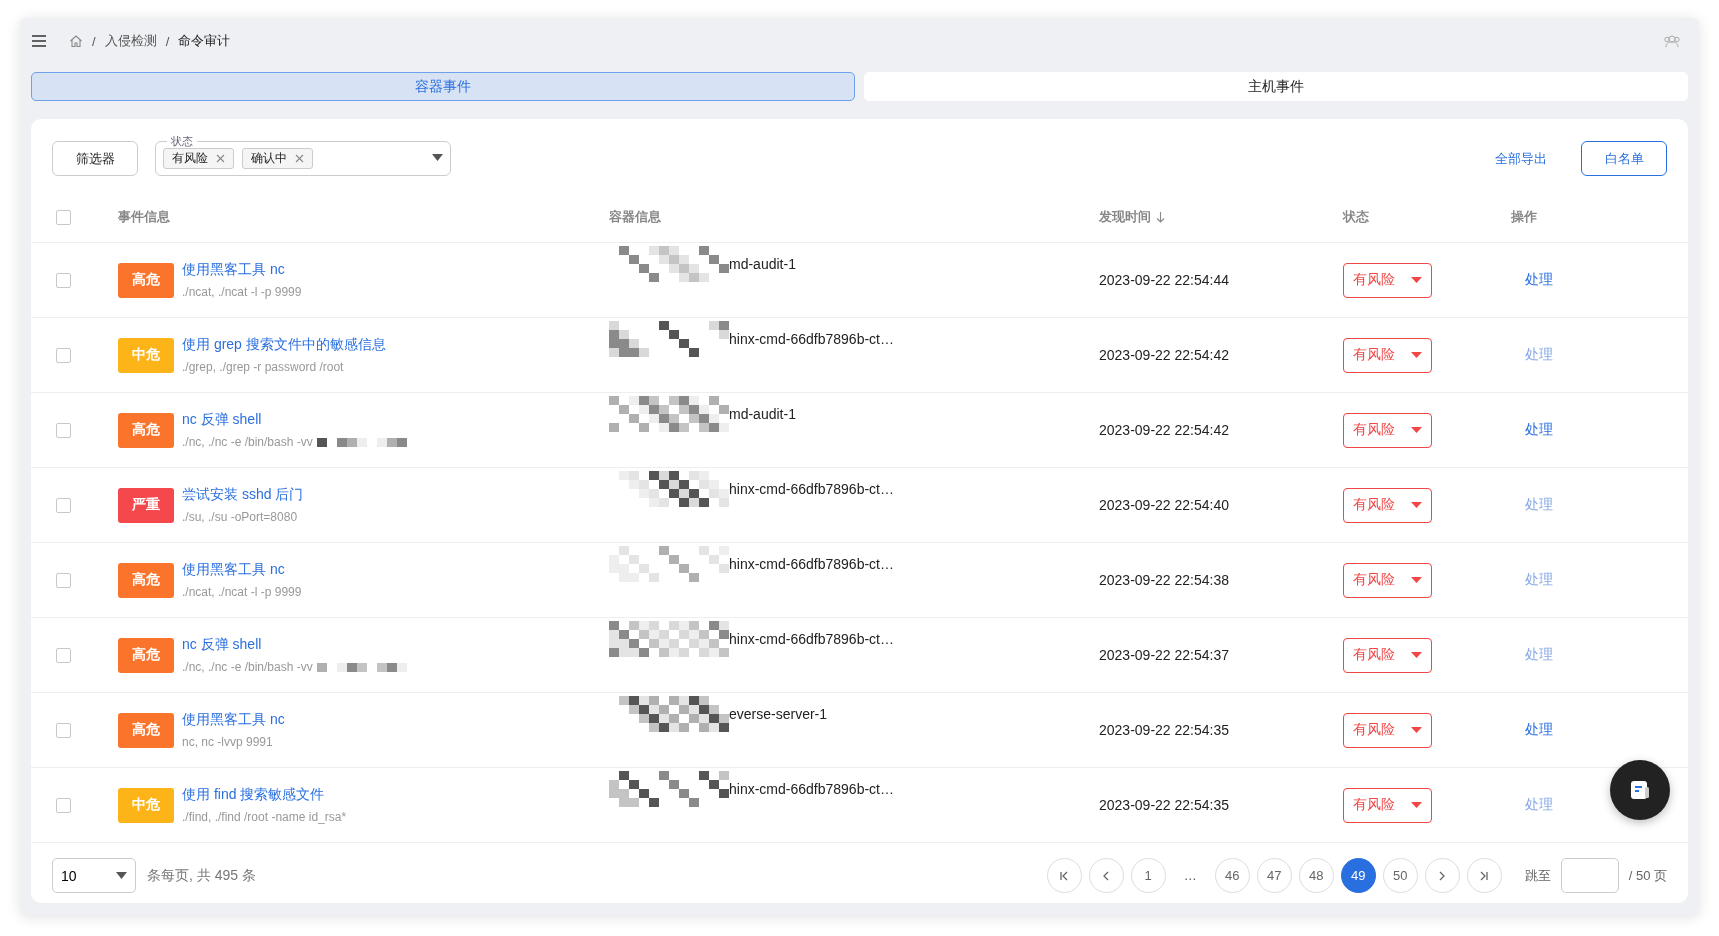 This screenshot has width=1719, height=936. What do you see at coordinates (1274, 875) in the screenshot?
I see `page-button: 47` at bounding box center [1274, 875].